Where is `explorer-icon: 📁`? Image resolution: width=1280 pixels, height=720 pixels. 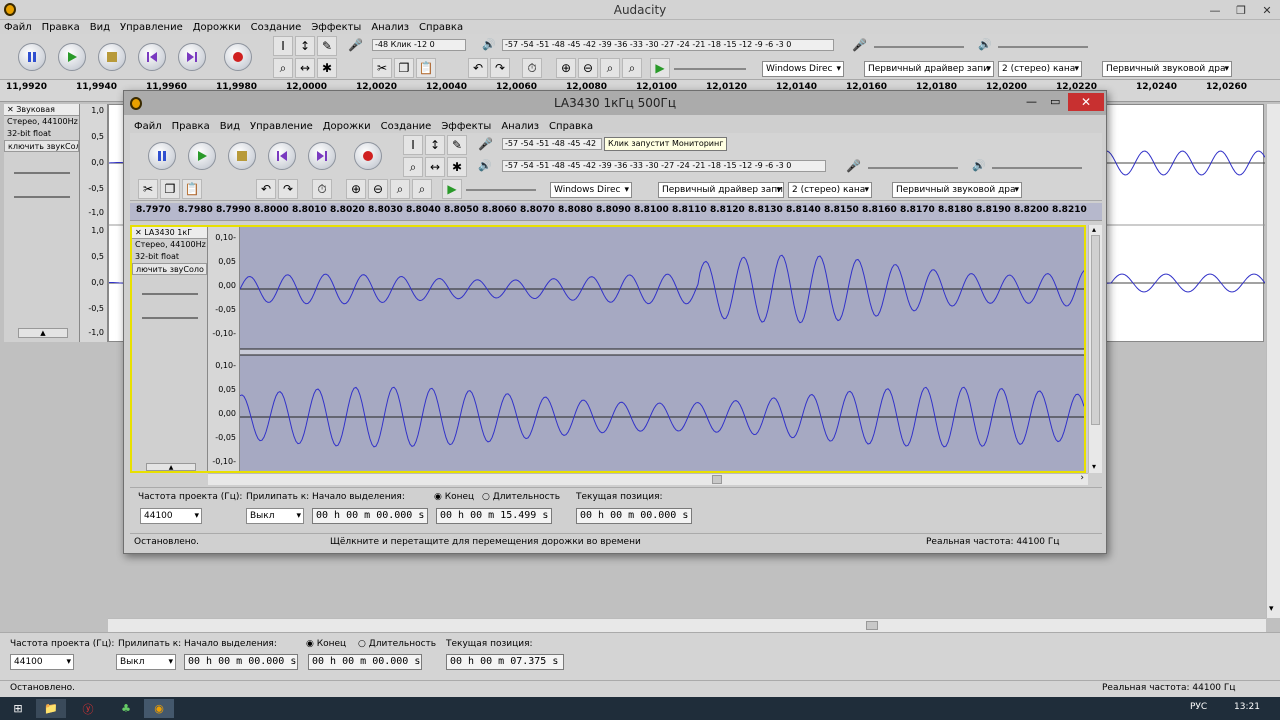
explorer-icon: 📁 is located at coordinates (51, 708).